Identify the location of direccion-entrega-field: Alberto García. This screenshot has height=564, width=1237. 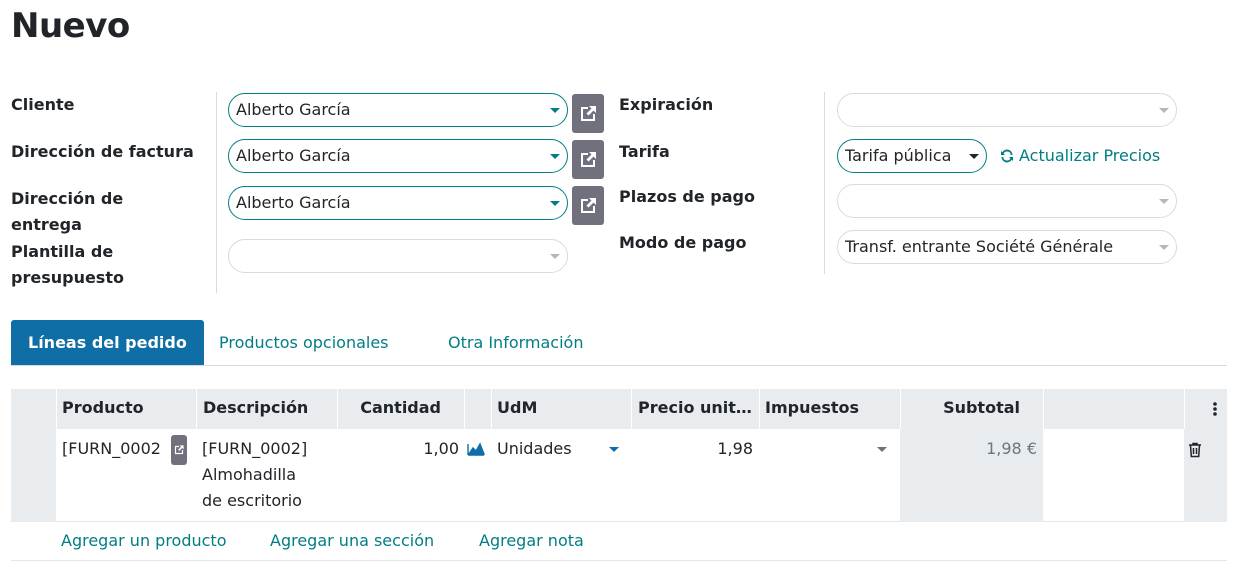
(398, 203).